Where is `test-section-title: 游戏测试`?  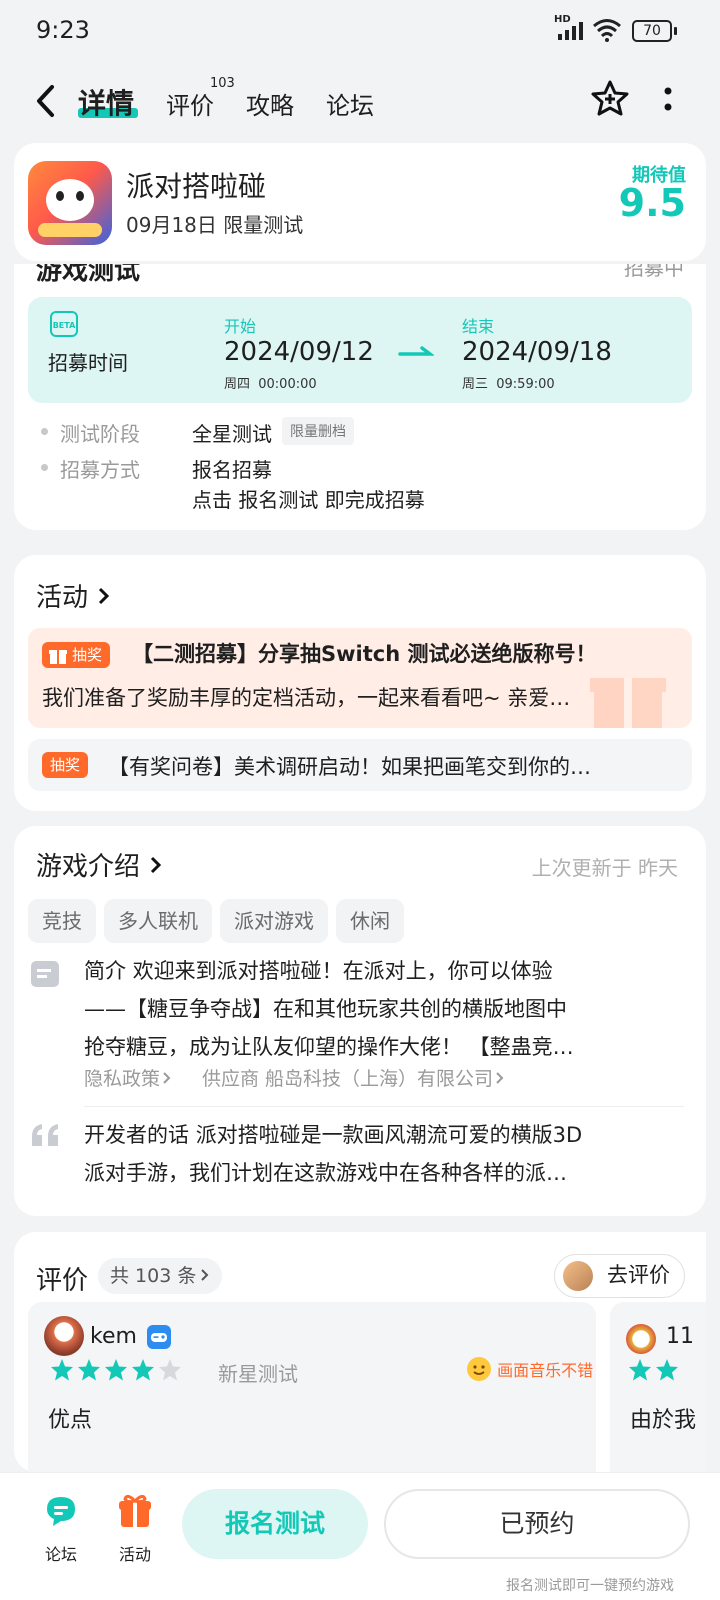
test-section-title: 游戏测试 is located at coordinates (88, 275).